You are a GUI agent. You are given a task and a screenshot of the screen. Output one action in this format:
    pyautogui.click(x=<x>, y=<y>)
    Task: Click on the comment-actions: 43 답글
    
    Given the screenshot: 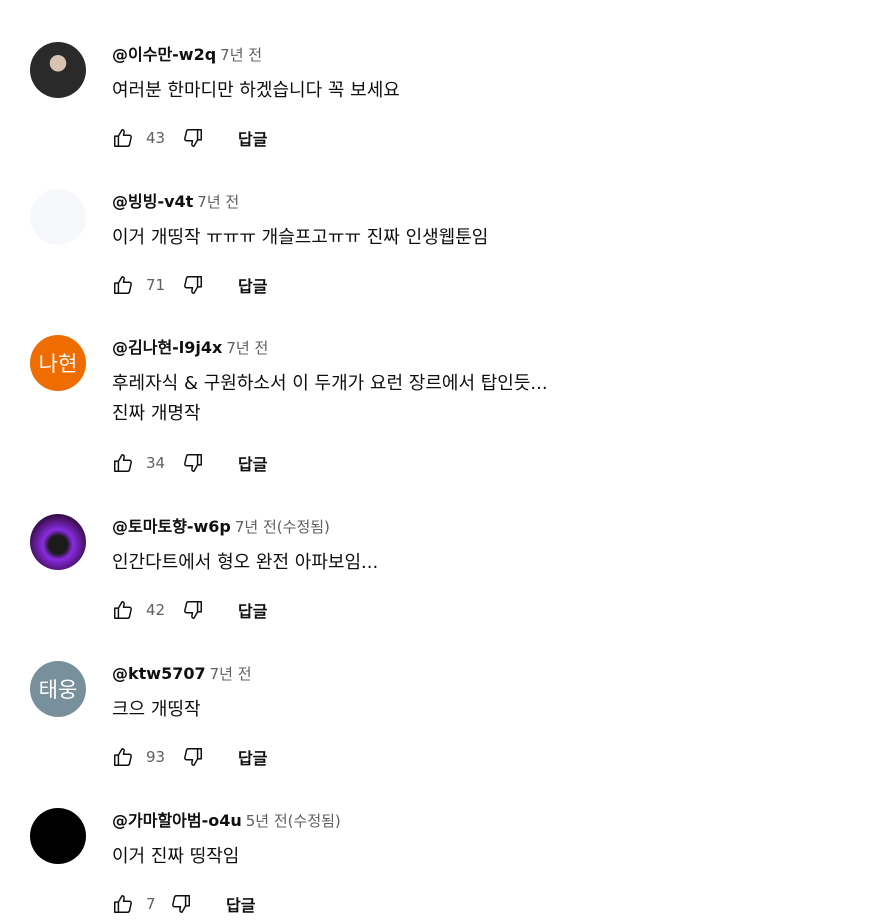 What is the action you would take?
    pyautogui.click(x=188, y=138)
    